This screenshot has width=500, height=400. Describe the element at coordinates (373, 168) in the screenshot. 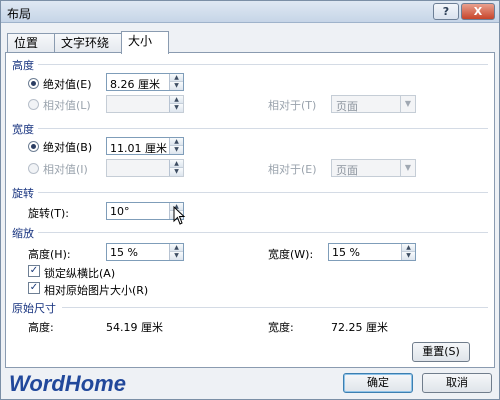

I see `width-relative-to-select: 页面 ▼` at that location.